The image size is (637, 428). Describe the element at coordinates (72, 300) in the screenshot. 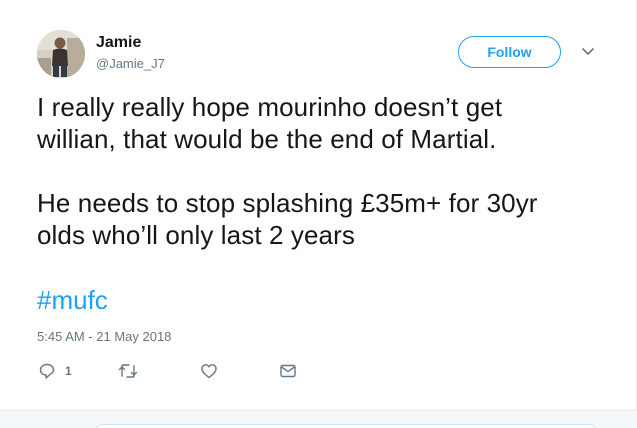

I see `hashtag-link: #mufc` at that location.